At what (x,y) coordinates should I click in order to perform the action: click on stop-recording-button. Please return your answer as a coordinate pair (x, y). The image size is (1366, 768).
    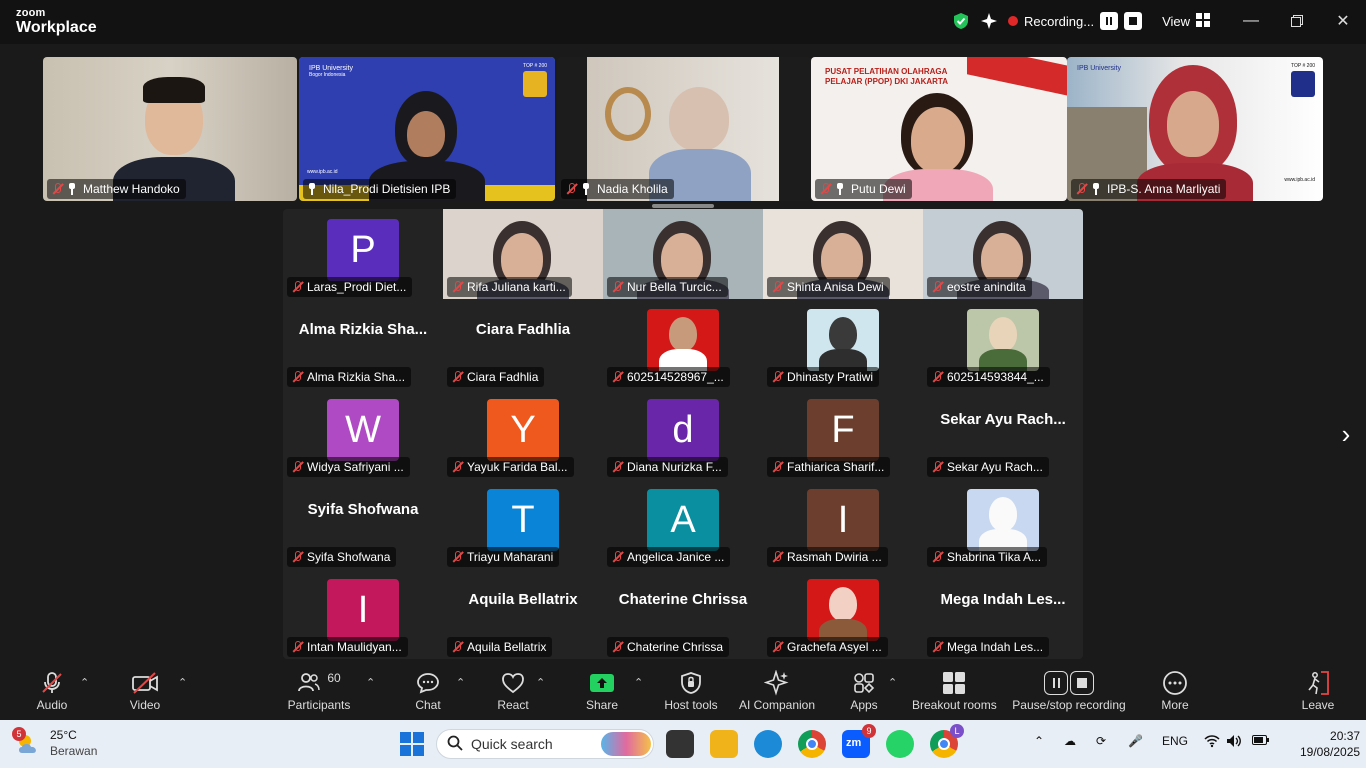
    Looking at the image, I should click on (1133, 21).